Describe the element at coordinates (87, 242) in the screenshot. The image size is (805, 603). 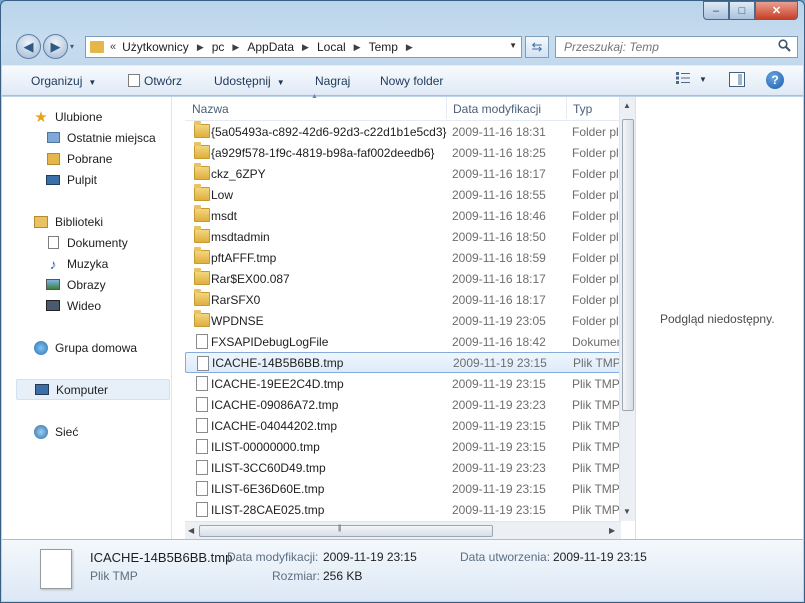
I see `sidebar-item-documents: Dokumenty` at that location.